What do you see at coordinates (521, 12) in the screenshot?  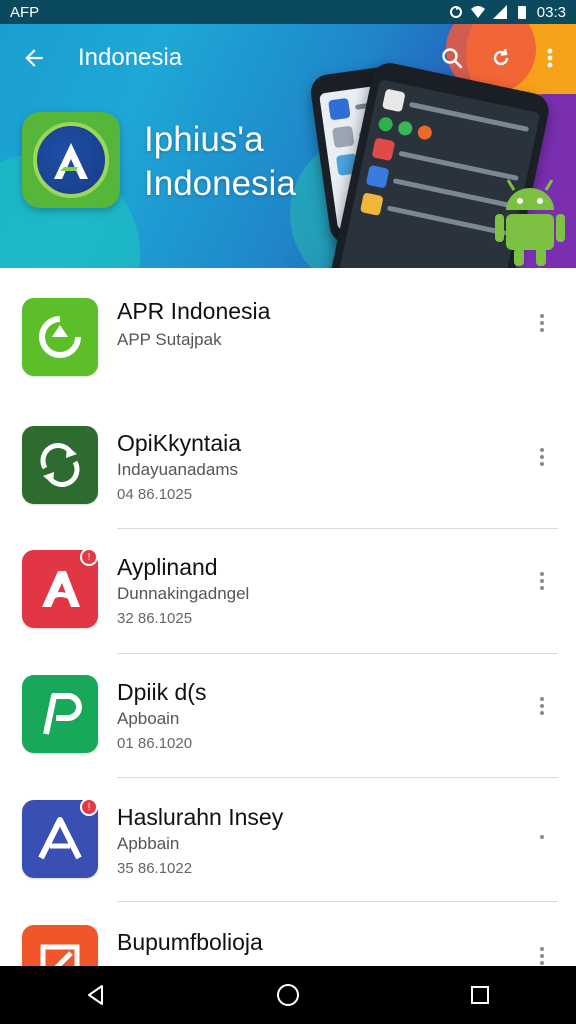 I see `battery-icon` at bounding box center [521, 12].